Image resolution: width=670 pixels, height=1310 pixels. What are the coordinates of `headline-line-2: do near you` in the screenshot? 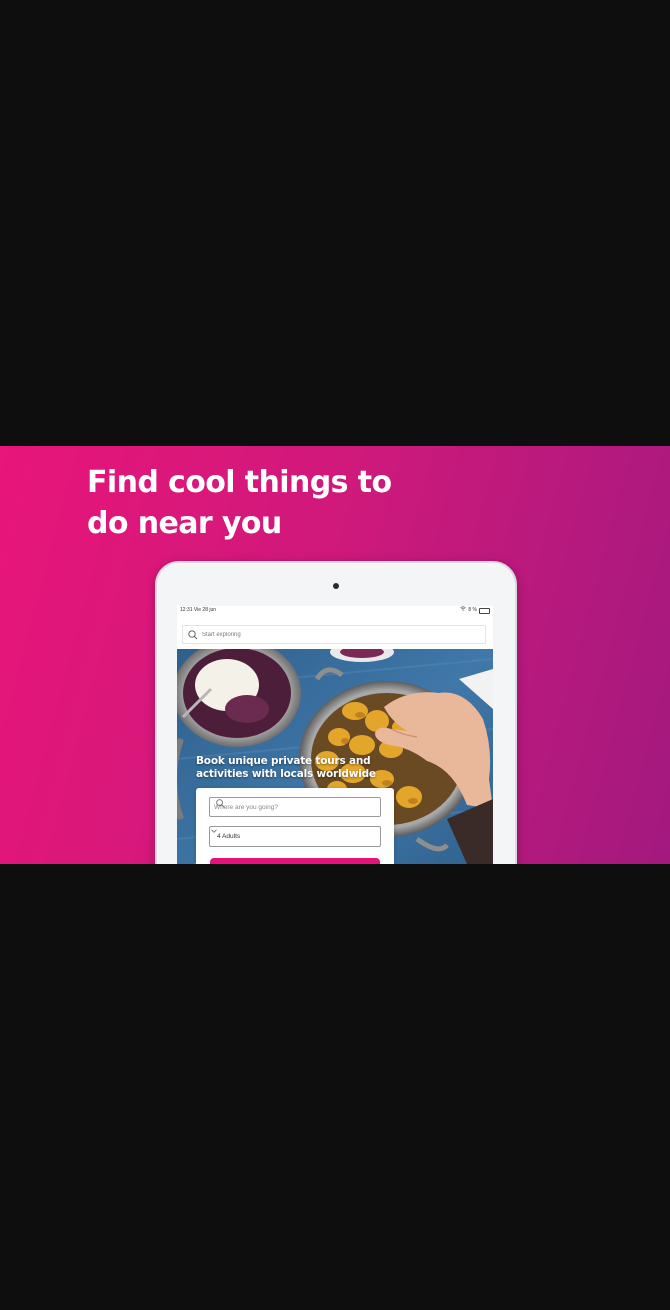 It's located at (184, 523).